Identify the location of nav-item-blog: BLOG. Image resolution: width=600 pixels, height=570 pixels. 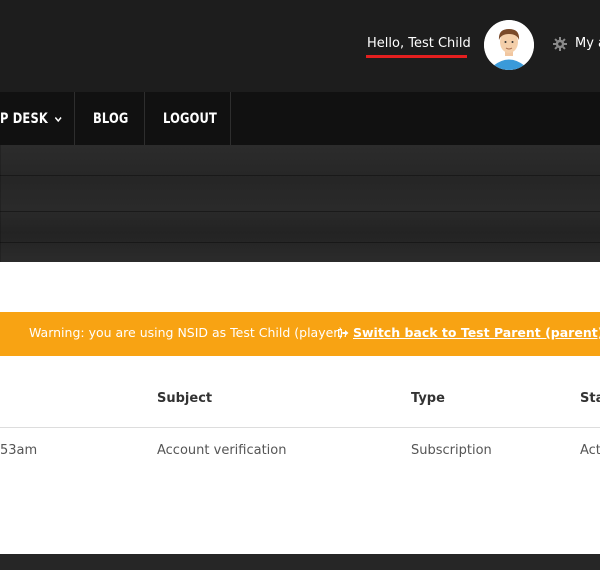
(111, 118).